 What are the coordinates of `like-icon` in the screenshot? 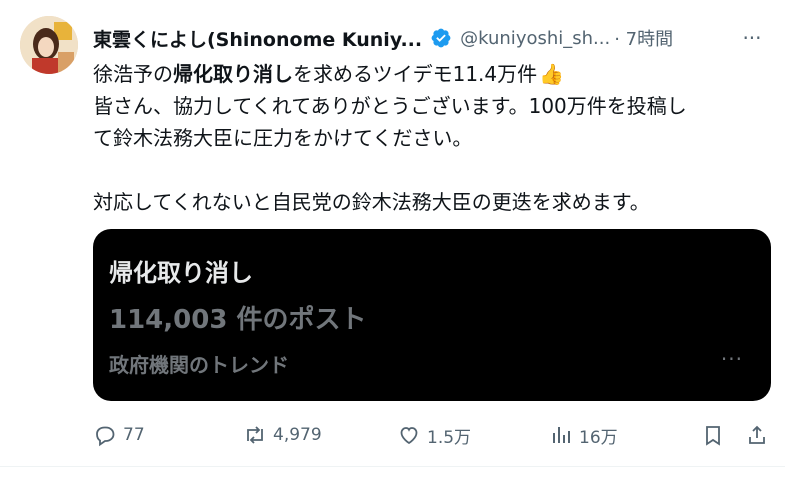 It's located at (409, 436).